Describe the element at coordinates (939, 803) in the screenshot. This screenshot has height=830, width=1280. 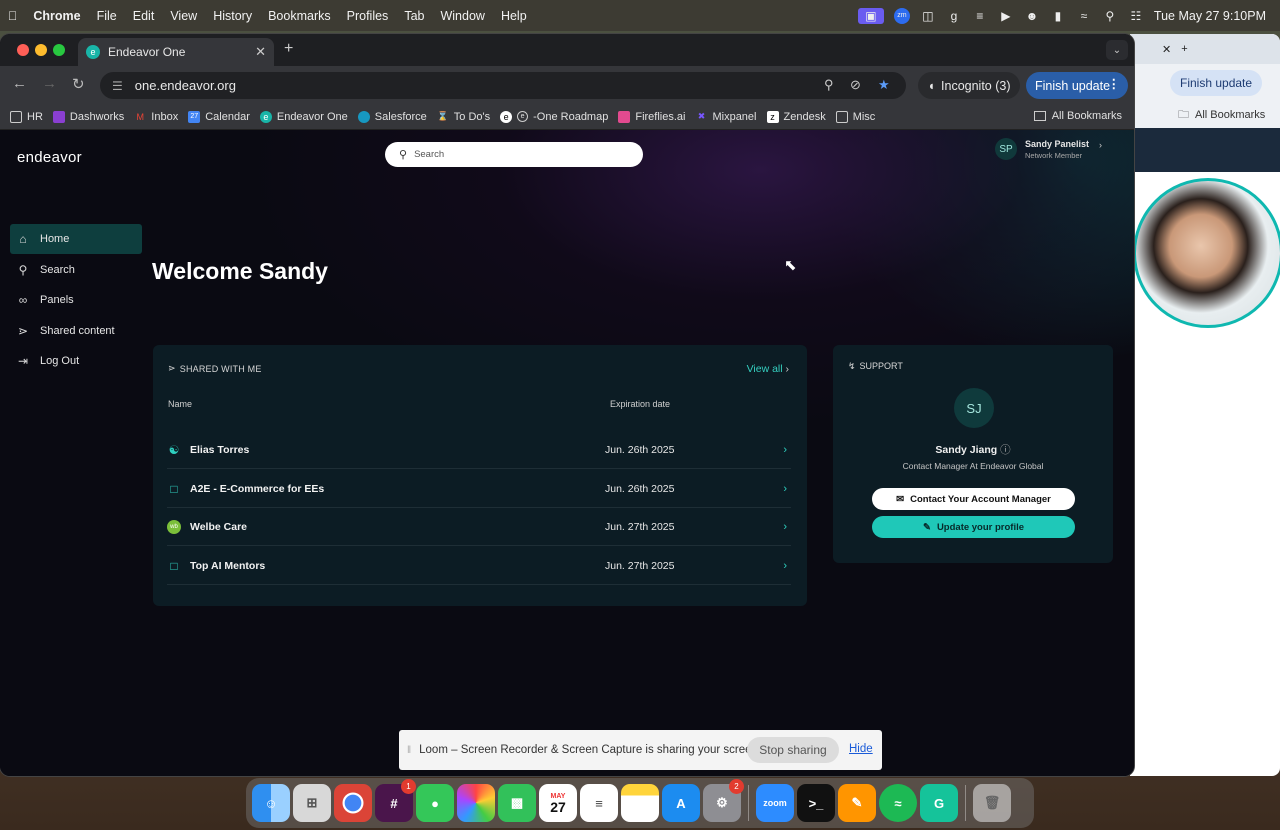
I see `grammarly-icon: G` at that location.